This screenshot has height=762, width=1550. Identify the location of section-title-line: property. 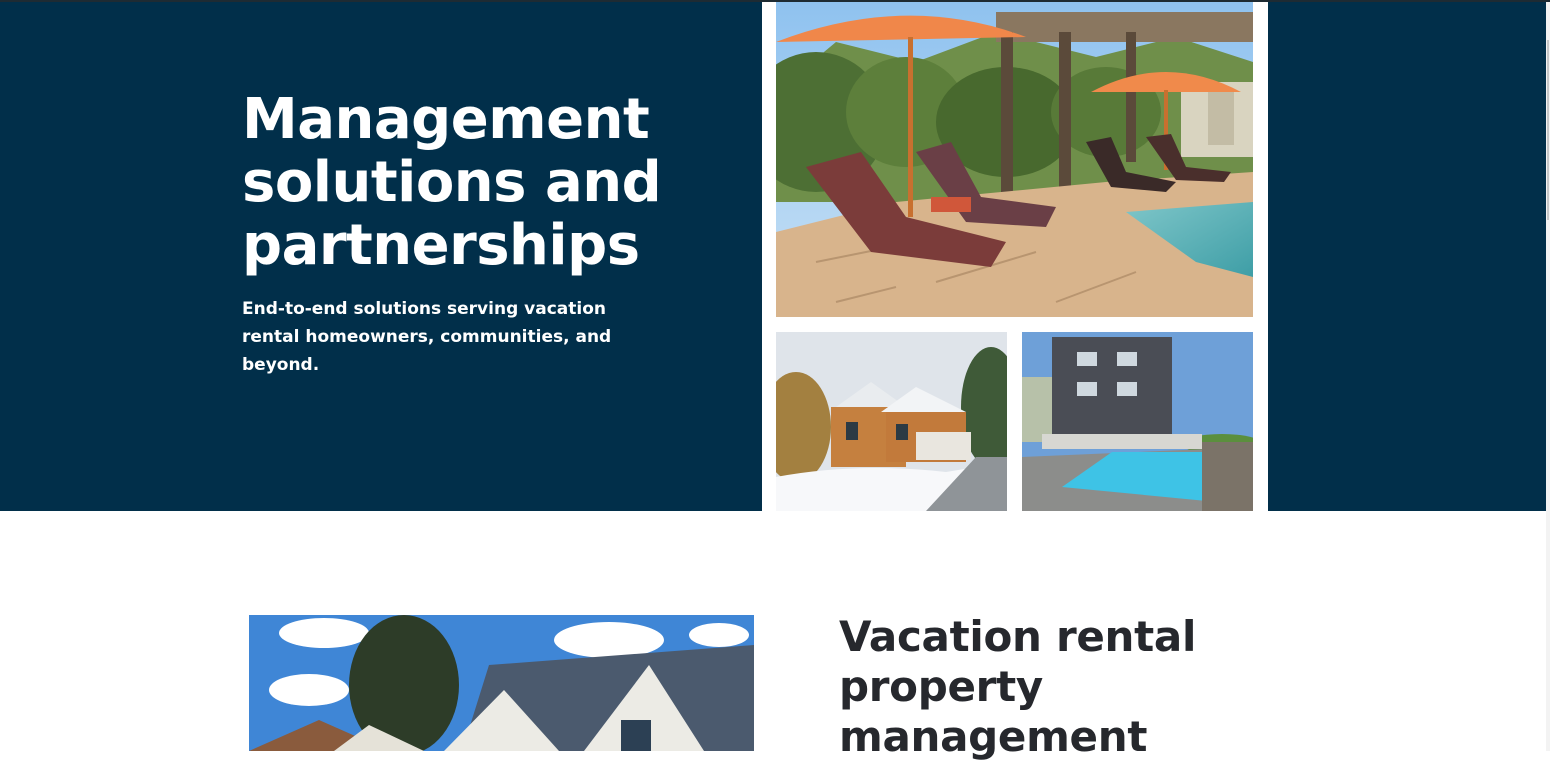
(941, 686).